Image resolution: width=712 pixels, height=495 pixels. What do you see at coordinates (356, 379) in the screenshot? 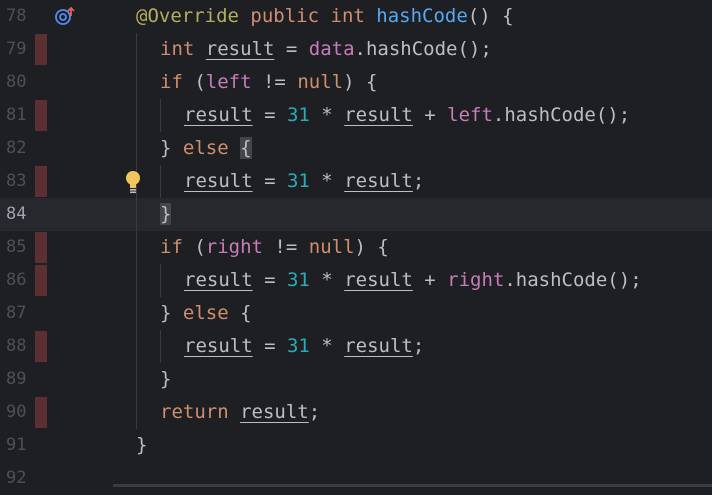
I see `code-line: 89}` at bounding box center [356, 379].